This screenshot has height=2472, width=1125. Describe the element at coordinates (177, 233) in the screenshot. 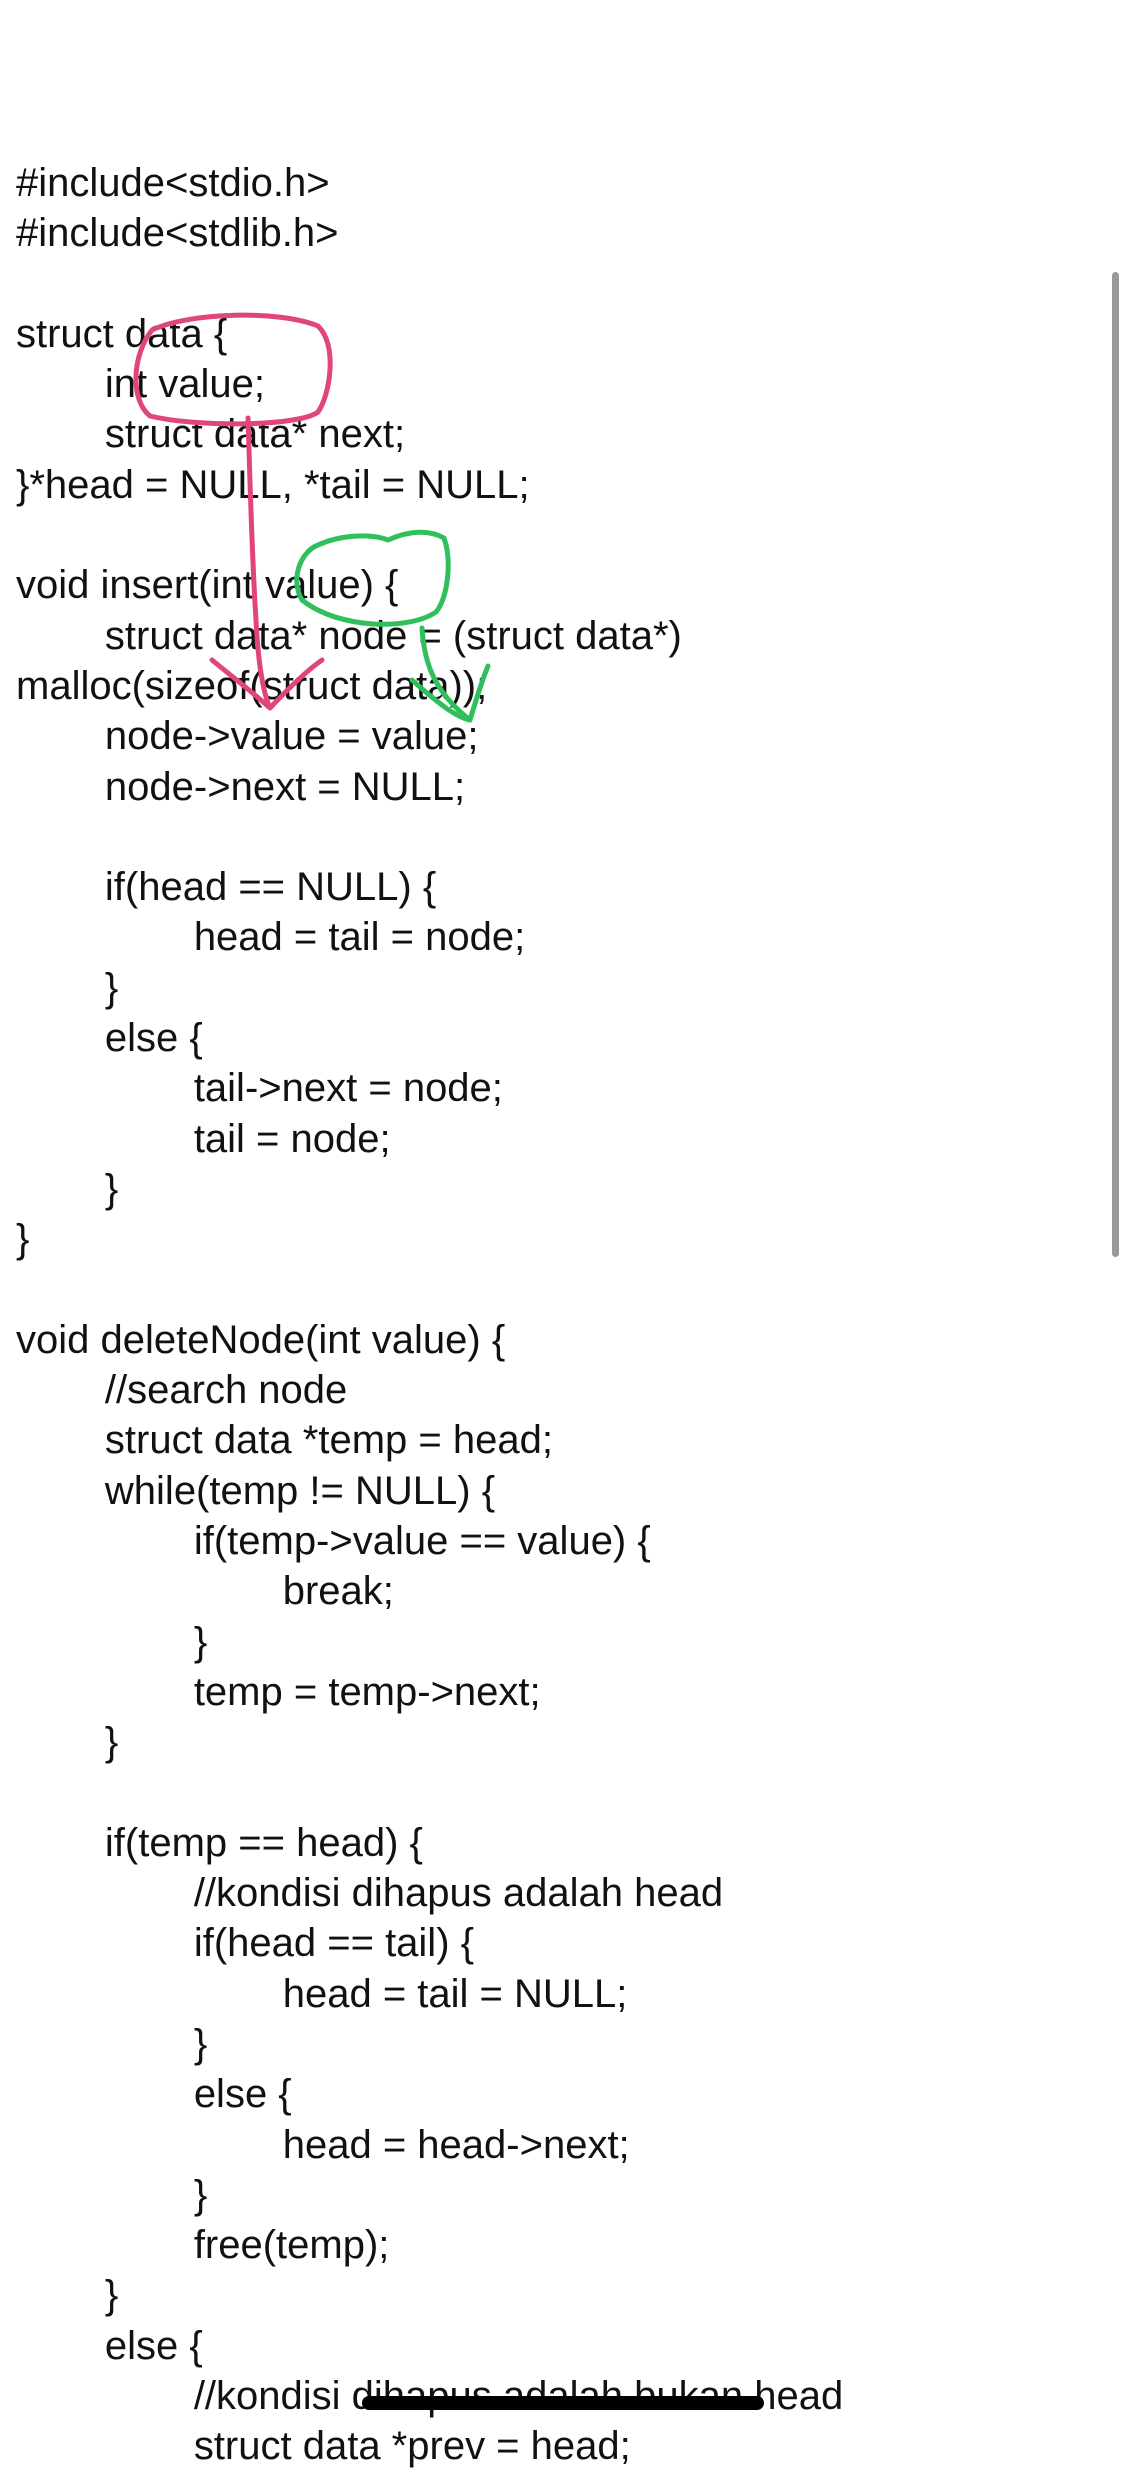

I see `code-line: #include<stdlib.h>` at that location.